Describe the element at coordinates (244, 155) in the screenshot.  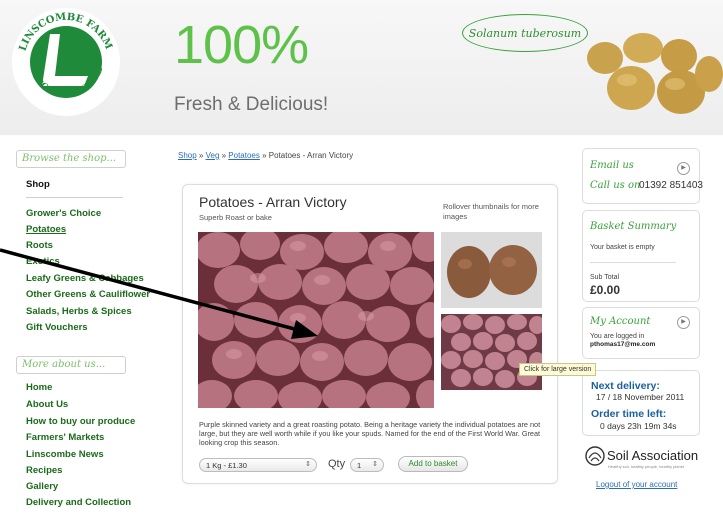
I see `breadcrumb-potatoes: Potatoes` at that location.